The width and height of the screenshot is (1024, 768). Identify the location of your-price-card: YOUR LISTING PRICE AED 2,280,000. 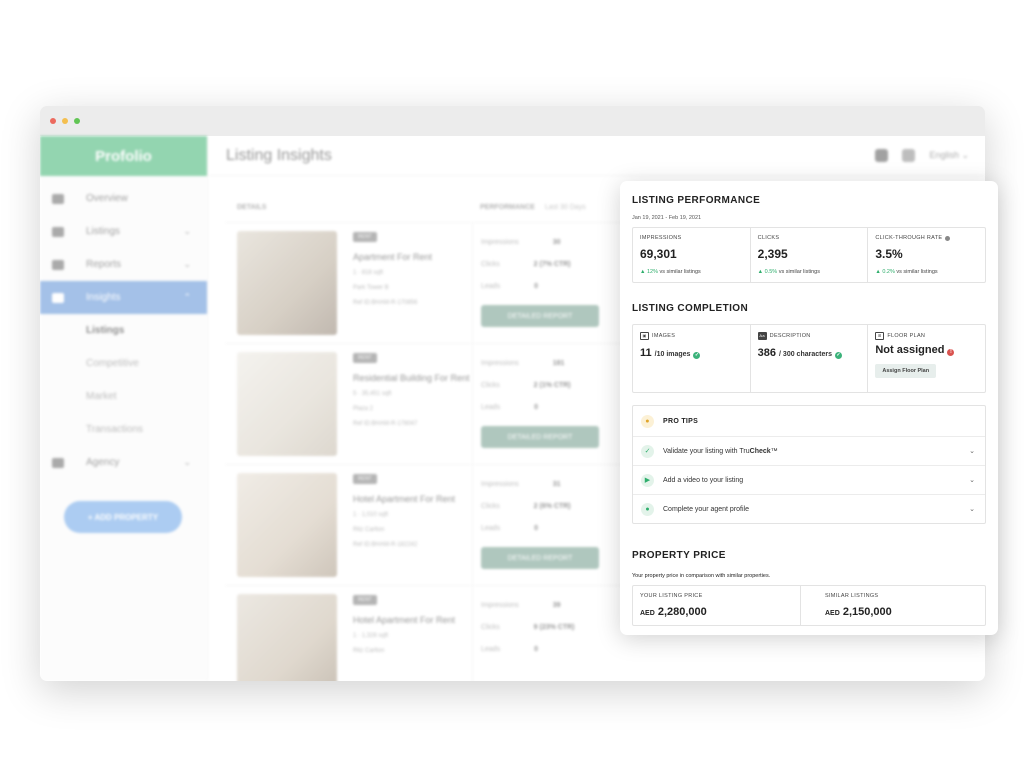
(717, 605).